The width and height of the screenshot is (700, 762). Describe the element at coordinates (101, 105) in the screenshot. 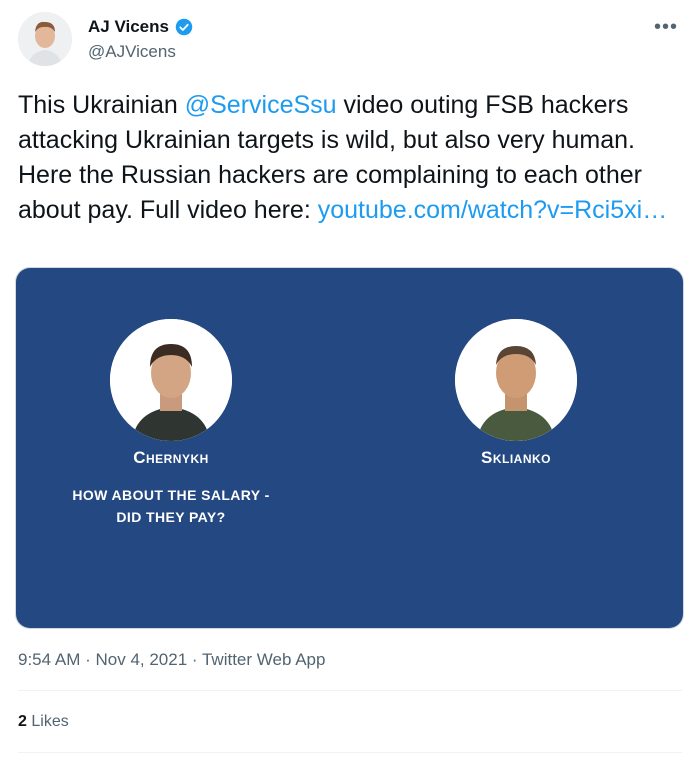

I see `tweet-text-part1: This Ukrainian` at that location.